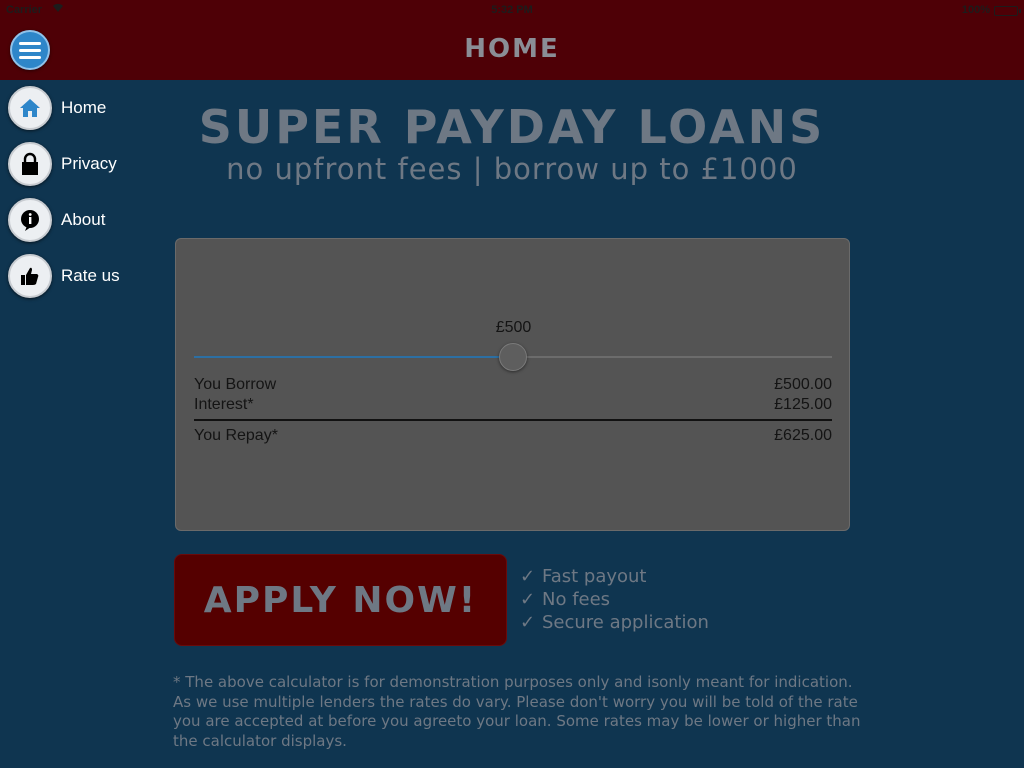 The image size is (1024, 768). What do you see at coordinates (1007, 11) in the screenshot?
I see `battery-icon` at bounding box center [1007, 11].